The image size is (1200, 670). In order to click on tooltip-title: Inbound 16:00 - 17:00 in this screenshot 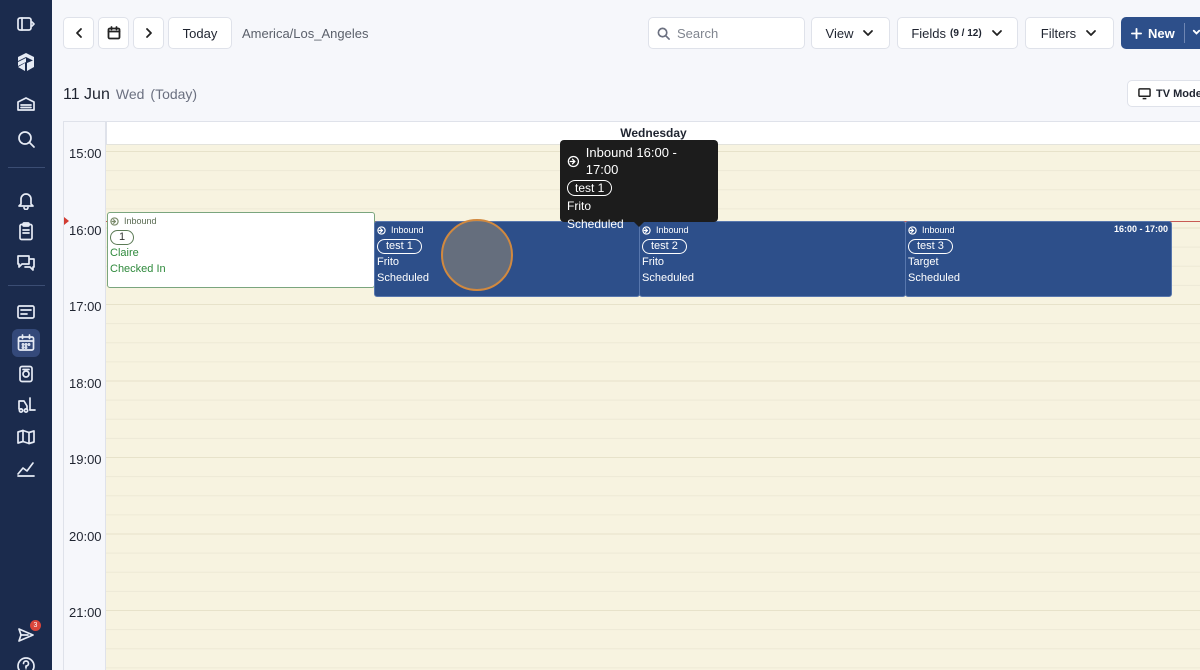, I will do `click(639, 161)`.